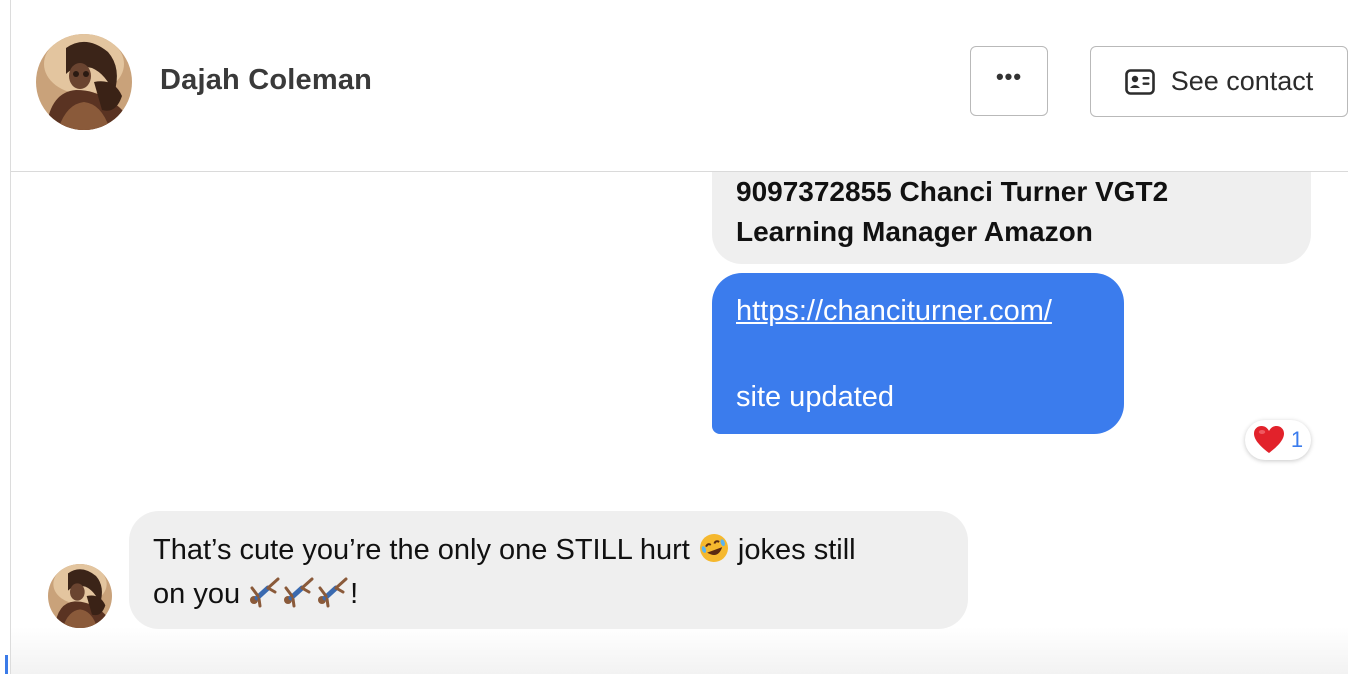 The width and height of the screenshot is (1348, 674). What do you see at coordinates (1242, 81) in the screenshot?
I see `see-contact-label: See contact` at bounding box center [1242, 81].